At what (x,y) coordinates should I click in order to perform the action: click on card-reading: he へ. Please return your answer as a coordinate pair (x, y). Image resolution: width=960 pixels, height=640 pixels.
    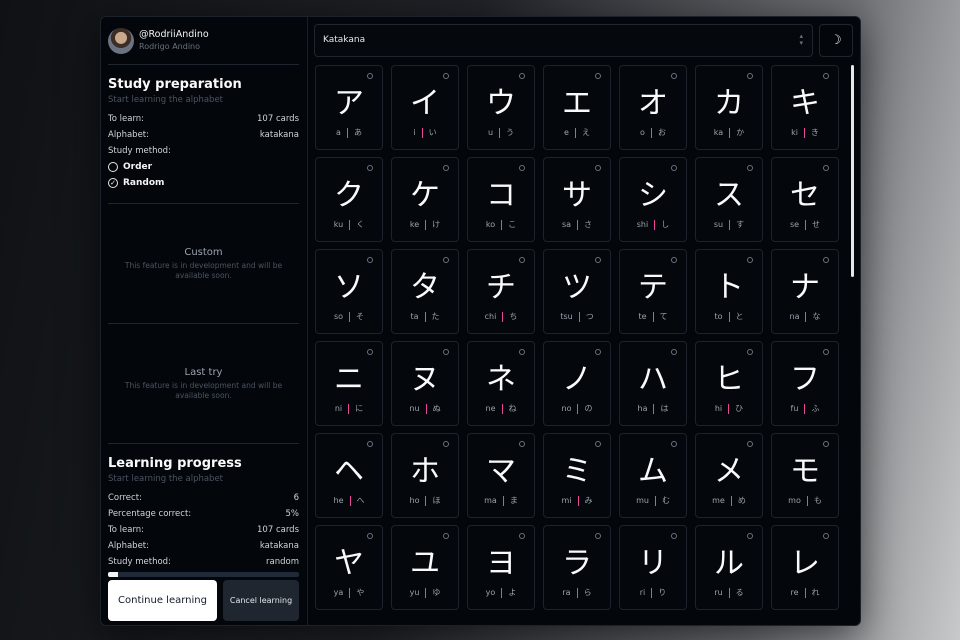
    Looking at the image, I should click on (349, 500).